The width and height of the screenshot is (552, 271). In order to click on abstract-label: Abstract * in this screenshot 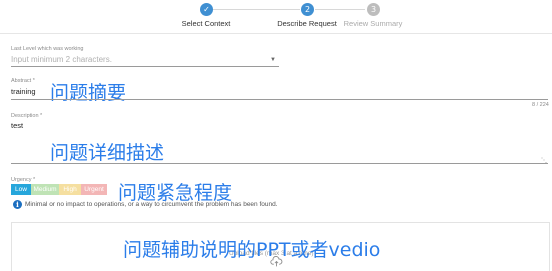, I will do `click(23, 81)`.